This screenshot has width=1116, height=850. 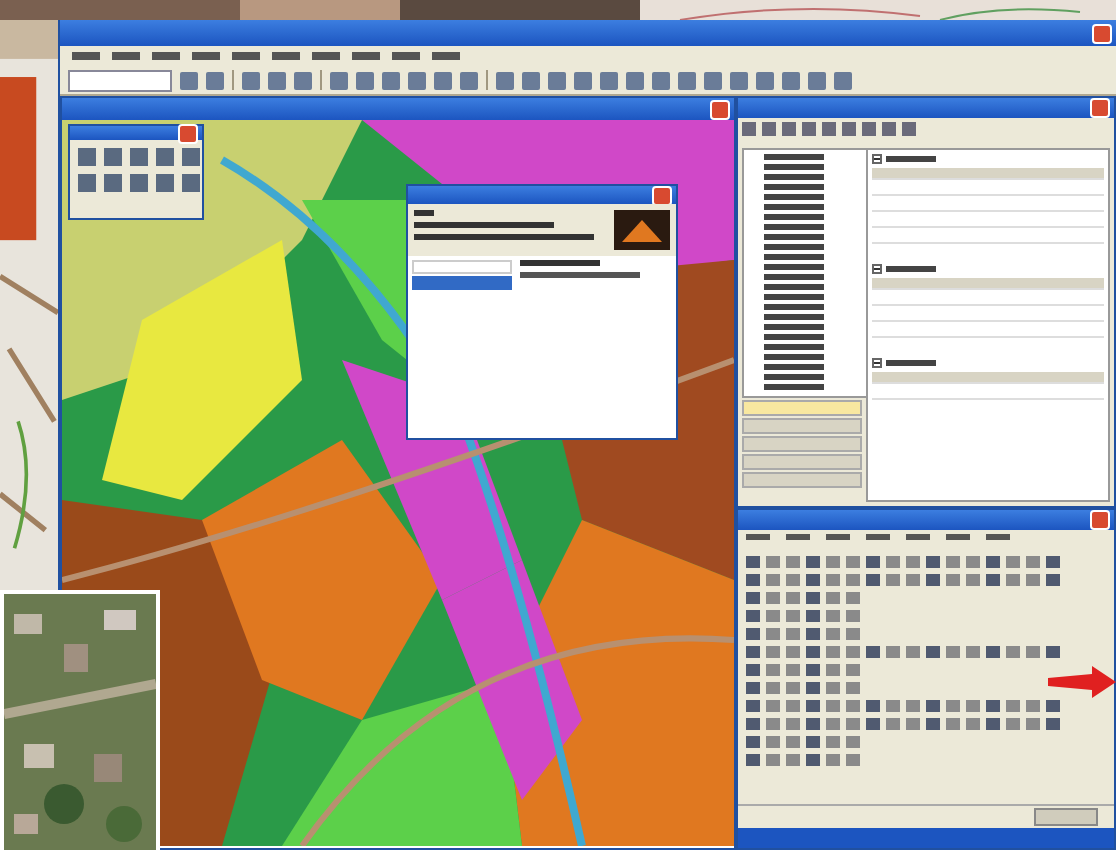 What do you see at coordinates (1082, 682) in the screenshot?
I see `arrow-icon` at bounding box center [1082, 682].